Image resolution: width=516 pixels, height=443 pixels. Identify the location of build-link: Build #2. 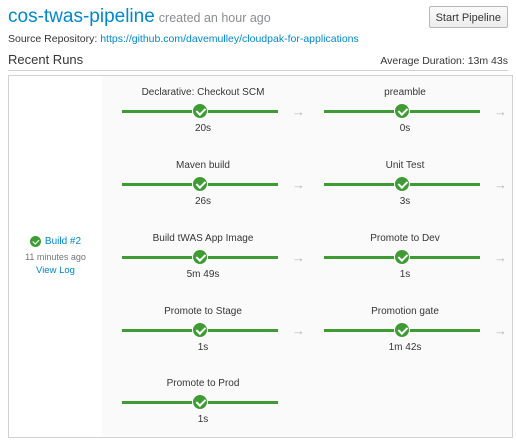
(55, 241).